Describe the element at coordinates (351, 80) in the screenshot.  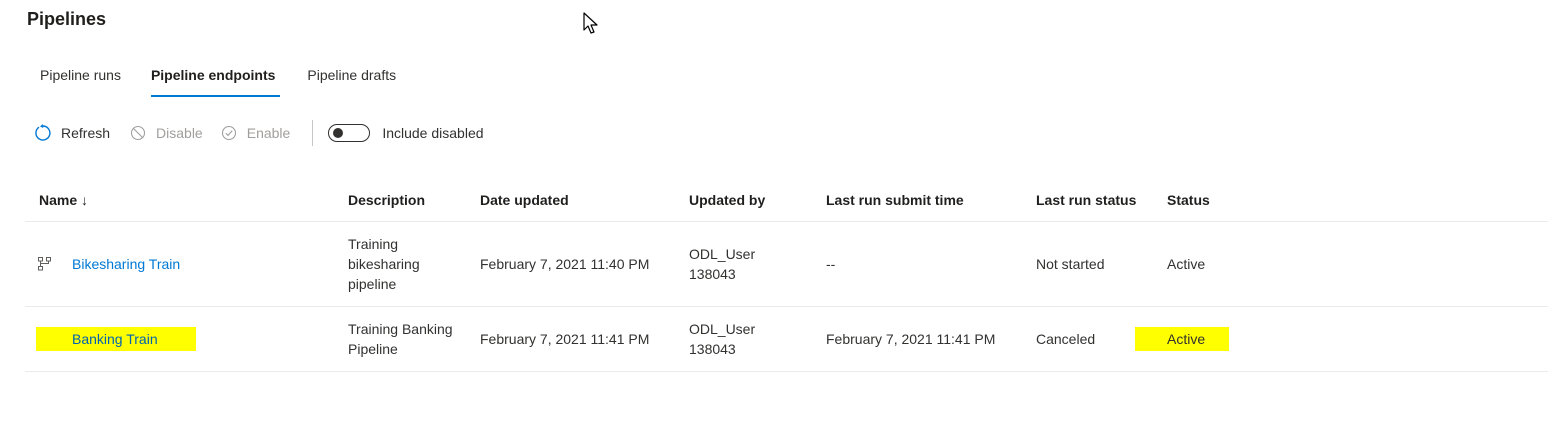
I see `tab-pipeline-drafts: Pipeline drafts` at that location.